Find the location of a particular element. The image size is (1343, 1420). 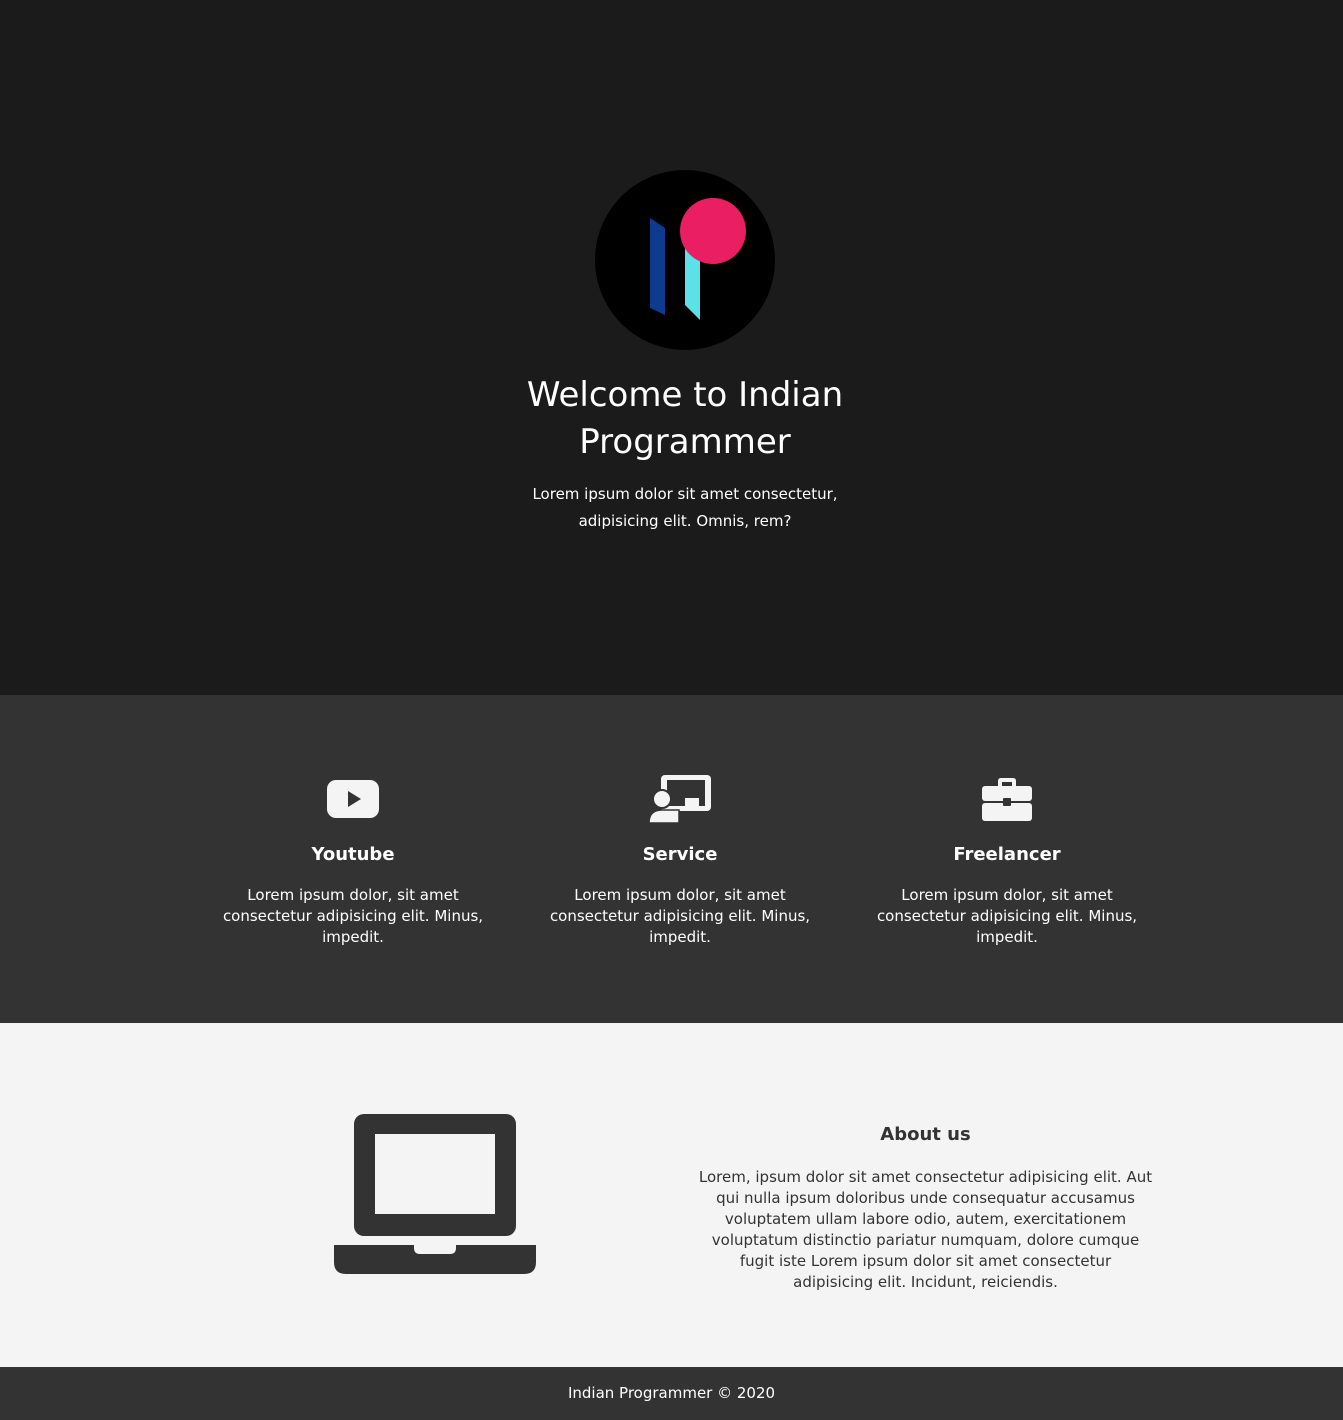

footer: Indian Programmer © 2020 is located at coordinates (671, 1393).